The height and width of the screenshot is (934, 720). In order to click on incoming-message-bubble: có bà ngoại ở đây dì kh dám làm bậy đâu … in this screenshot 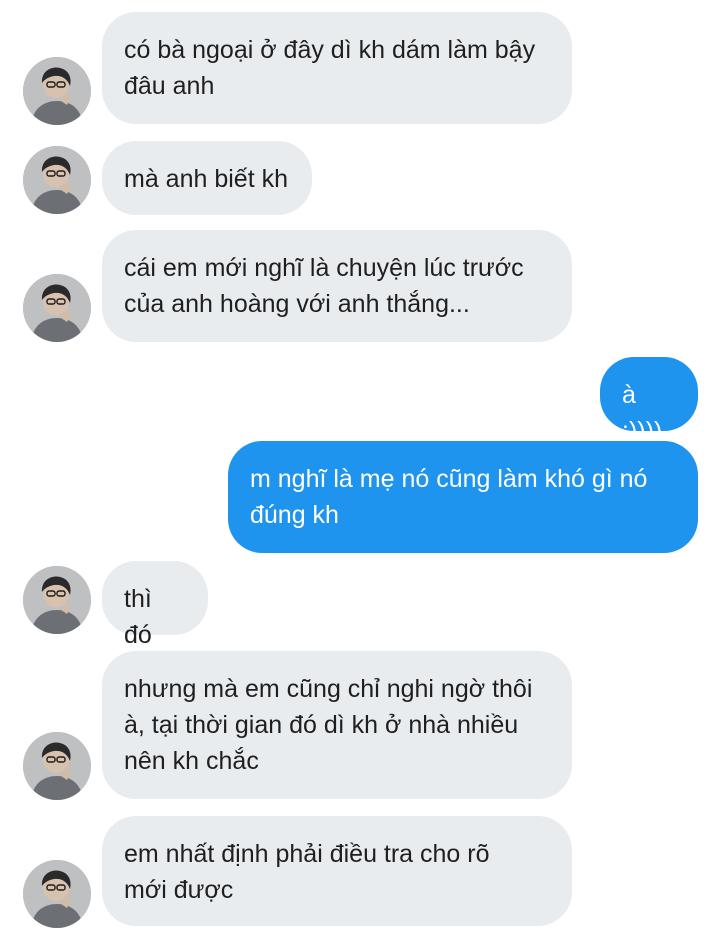, I will do `click(337, 68)`.